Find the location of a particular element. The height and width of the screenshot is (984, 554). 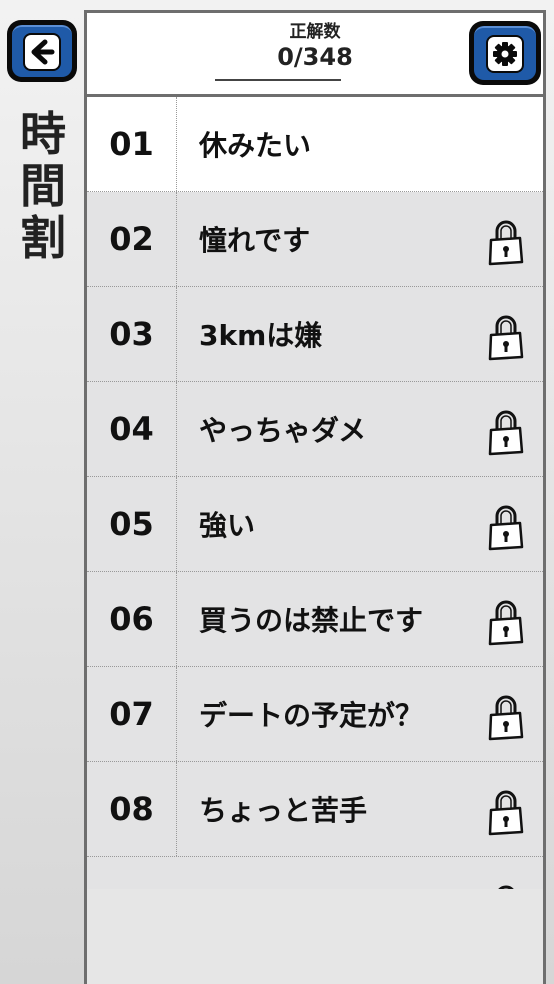

item-number: 05 is located at coordinates (132, 524).